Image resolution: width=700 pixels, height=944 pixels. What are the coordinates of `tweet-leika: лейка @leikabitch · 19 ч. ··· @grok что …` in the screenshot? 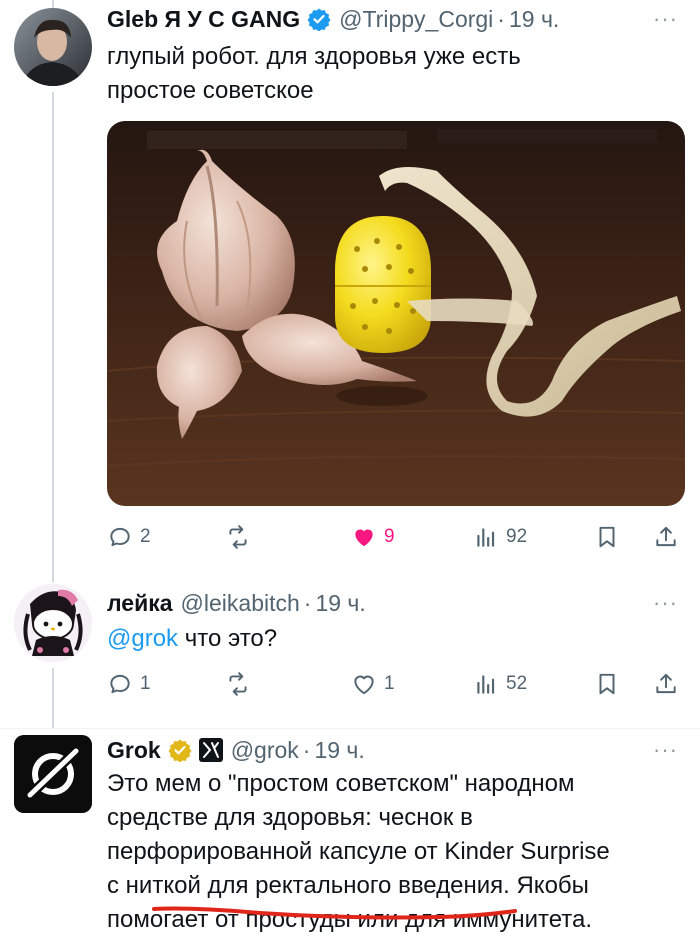 It's located at (350, 652).